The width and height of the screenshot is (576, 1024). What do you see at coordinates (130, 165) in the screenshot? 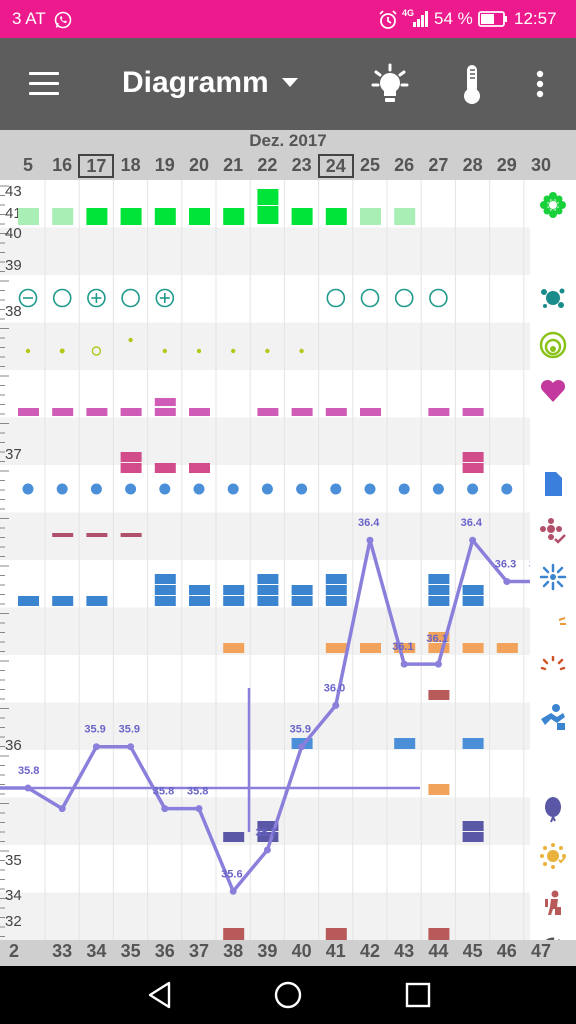
I see `day-label: 18` at bounding box center [130, 165].